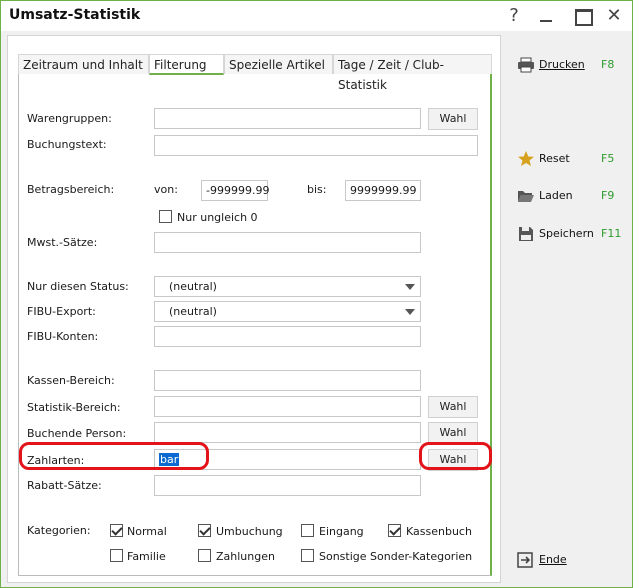 Image resolution: width=633 pixels, height=588 pixels. What do you see at coordinates (566, 233) in the screenshot?
I see `speichern-label: Speichern` at bounding box center [566, 233].